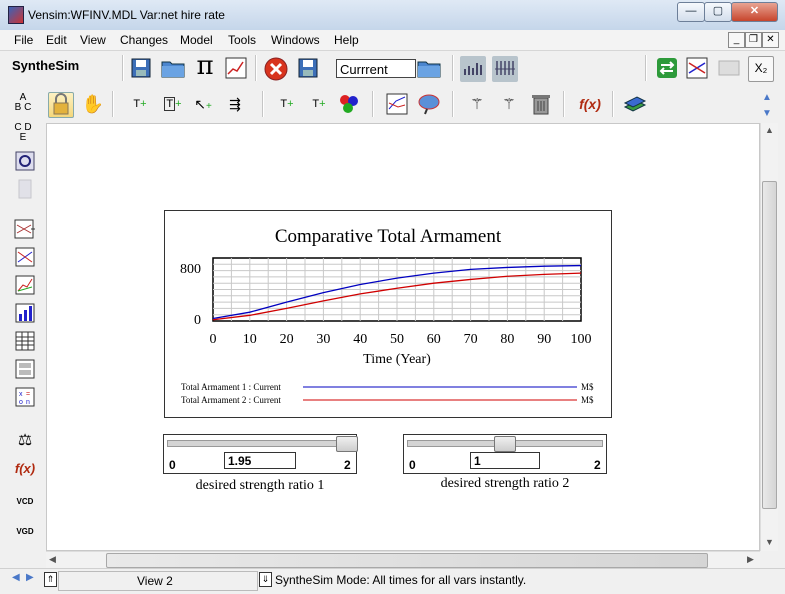  Describe the element at coordinates (203, 105) in the screenshot. I see `add-arrow-icon: ↖+` at that location.